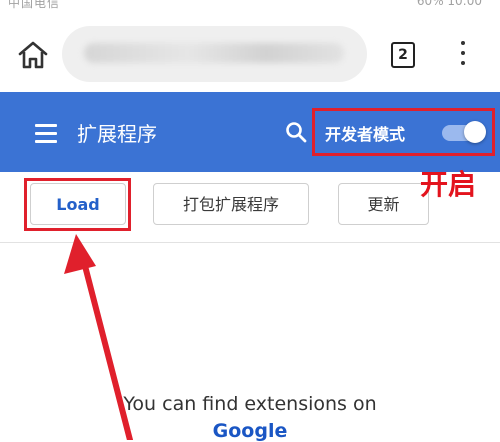 The image size is (500, 442). What do you see at coordinates (34, 5) in the screenshot?
I see `carrier-text: 中国电信` at bounding box center [34, 5].